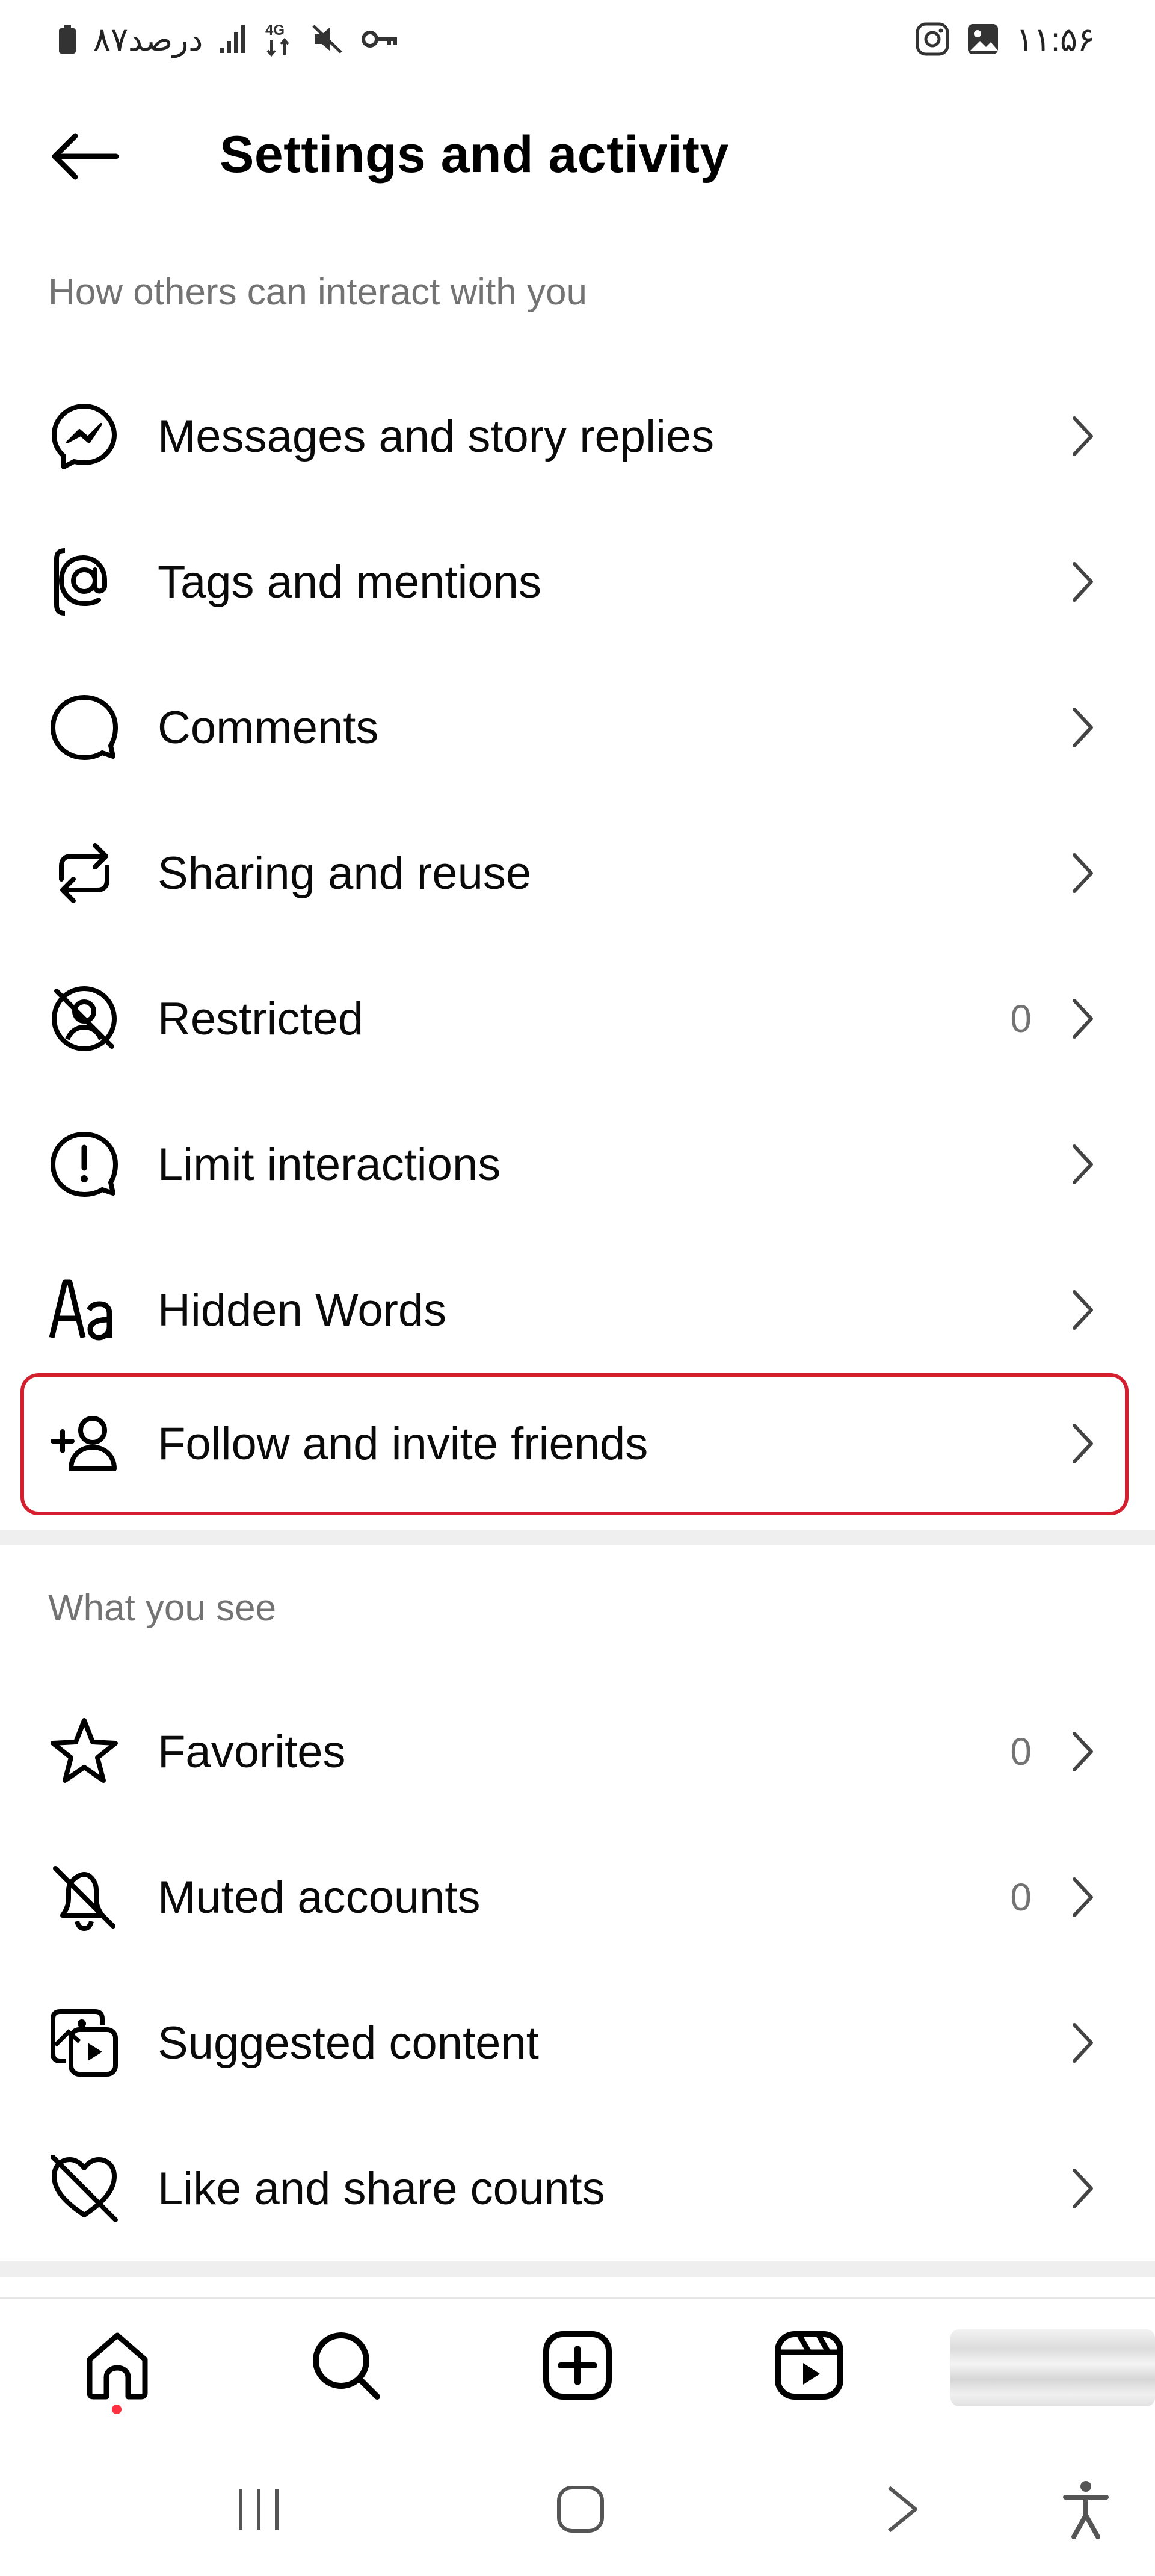 This screenshot has width=1155, height=2576. Describe the element at coordinates (578, 36) in the screenshot. I see `status-bar: ۸۷درصد 4G ۱۱:۵۶` at that location.